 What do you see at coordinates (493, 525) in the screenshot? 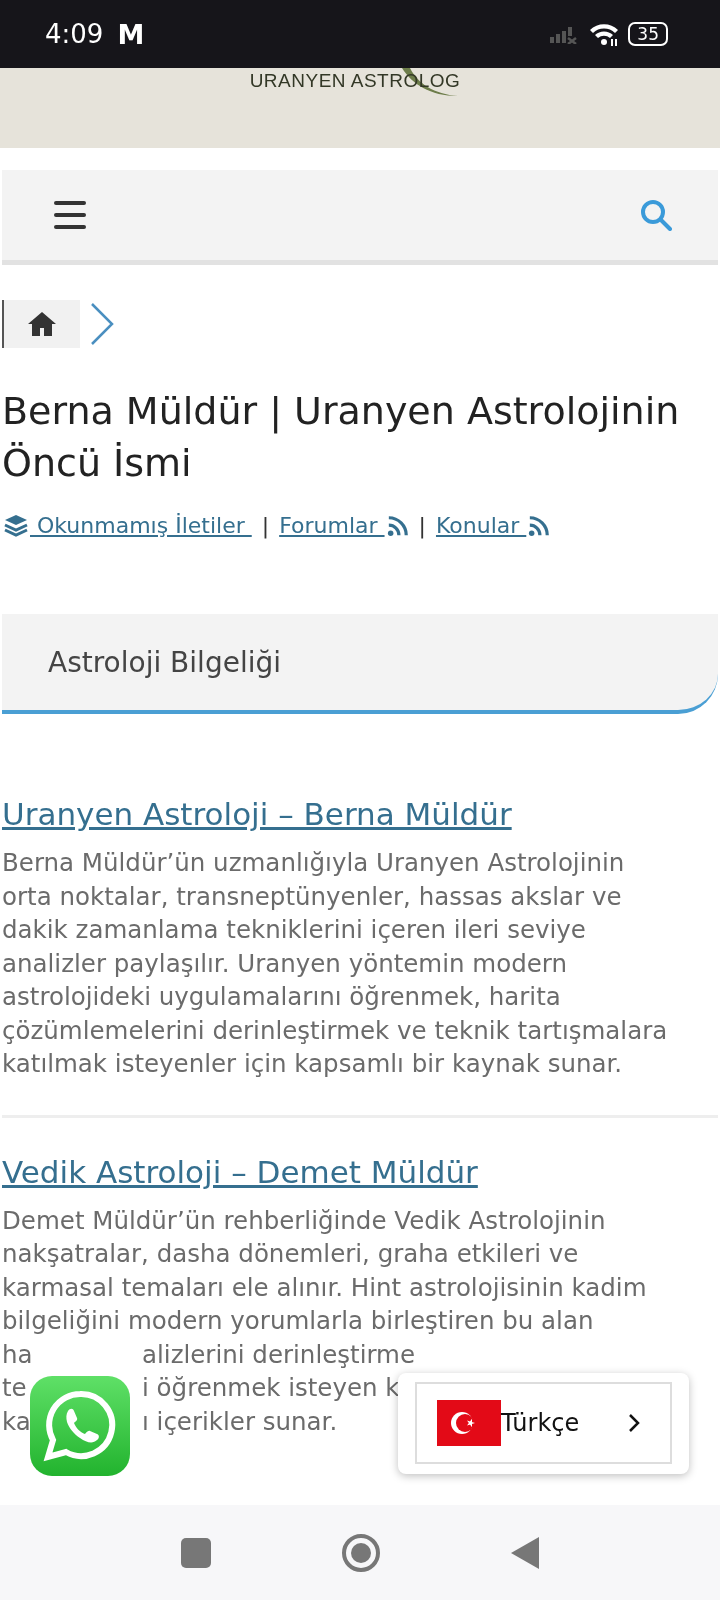
I see `forum-link: Konular` at bounding box center [493, 525].